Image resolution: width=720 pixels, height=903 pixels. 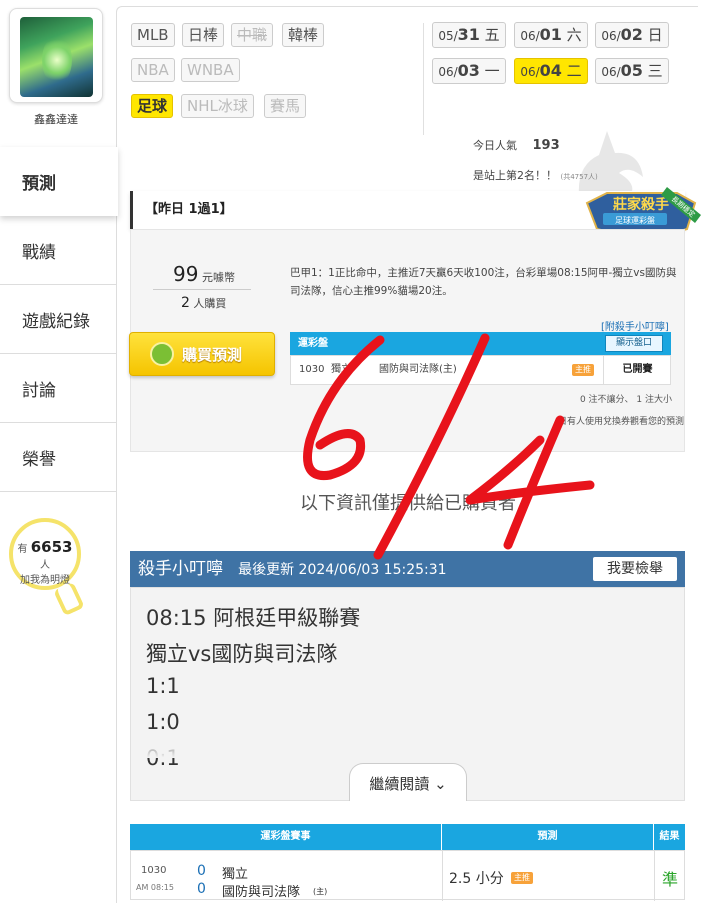 I want to click on date-weekday: 三, so click(x=655, y=71).